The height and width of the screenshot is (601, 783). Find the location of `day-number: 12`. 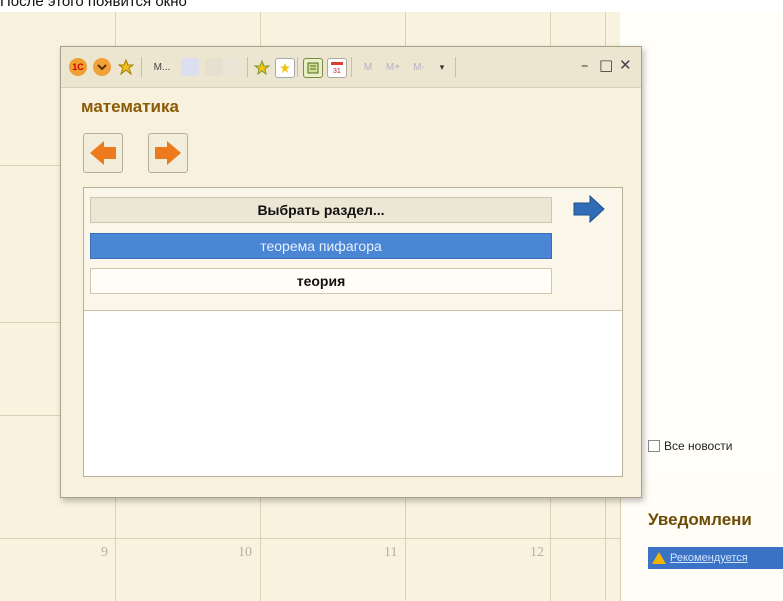

day-number: 12 is located at coordinates (537, 552).